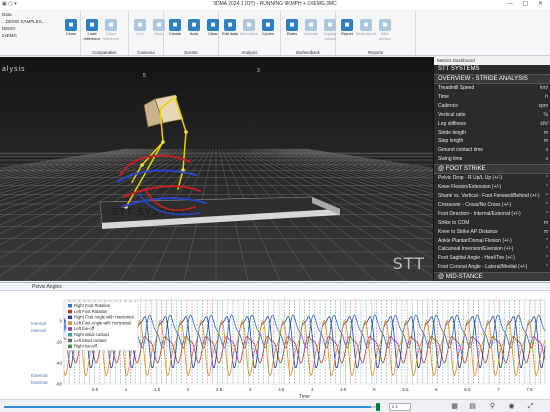  I want to click on metrics-section-header: @ FOOT STRIKE, so click(492, 169).